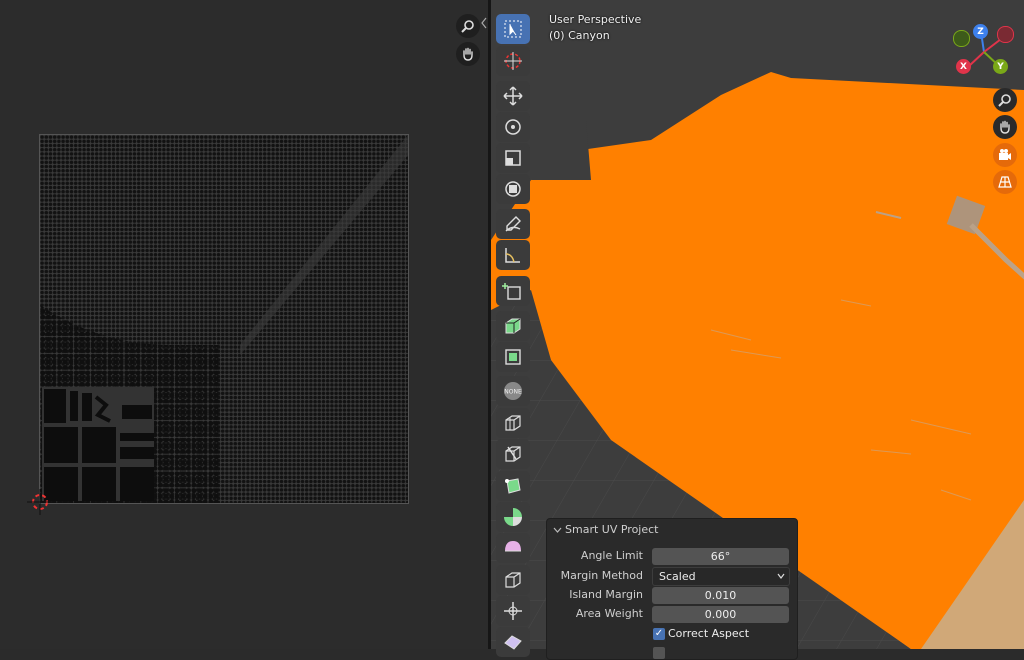 The image size is (1024, 660). Describe the element at coordinates (659, 634) in the screenshot. I see `correct-aspect-checkbox: ✓` at that location.